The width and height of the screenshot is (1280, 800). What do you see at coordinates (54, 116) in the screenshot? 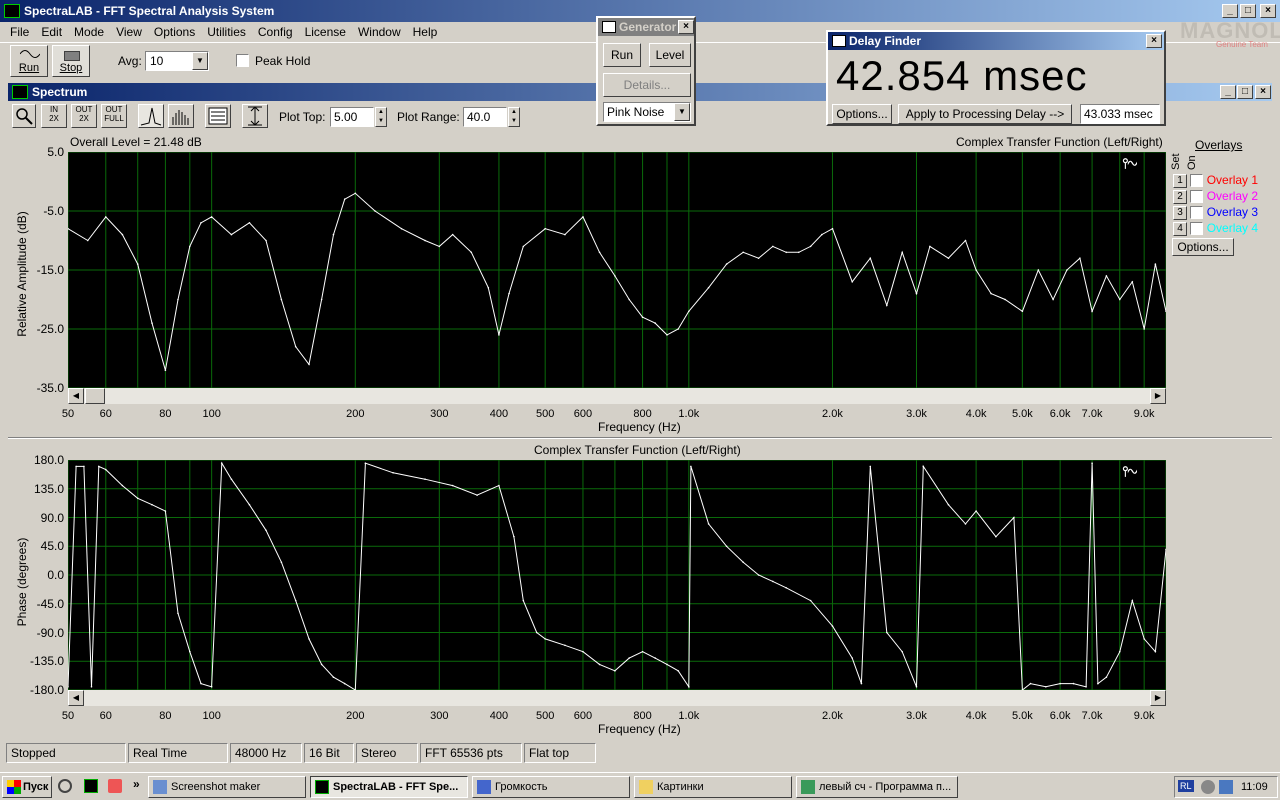
I see `zoom-in-2x-button: IN 2X` at bounding box center [54, 116].